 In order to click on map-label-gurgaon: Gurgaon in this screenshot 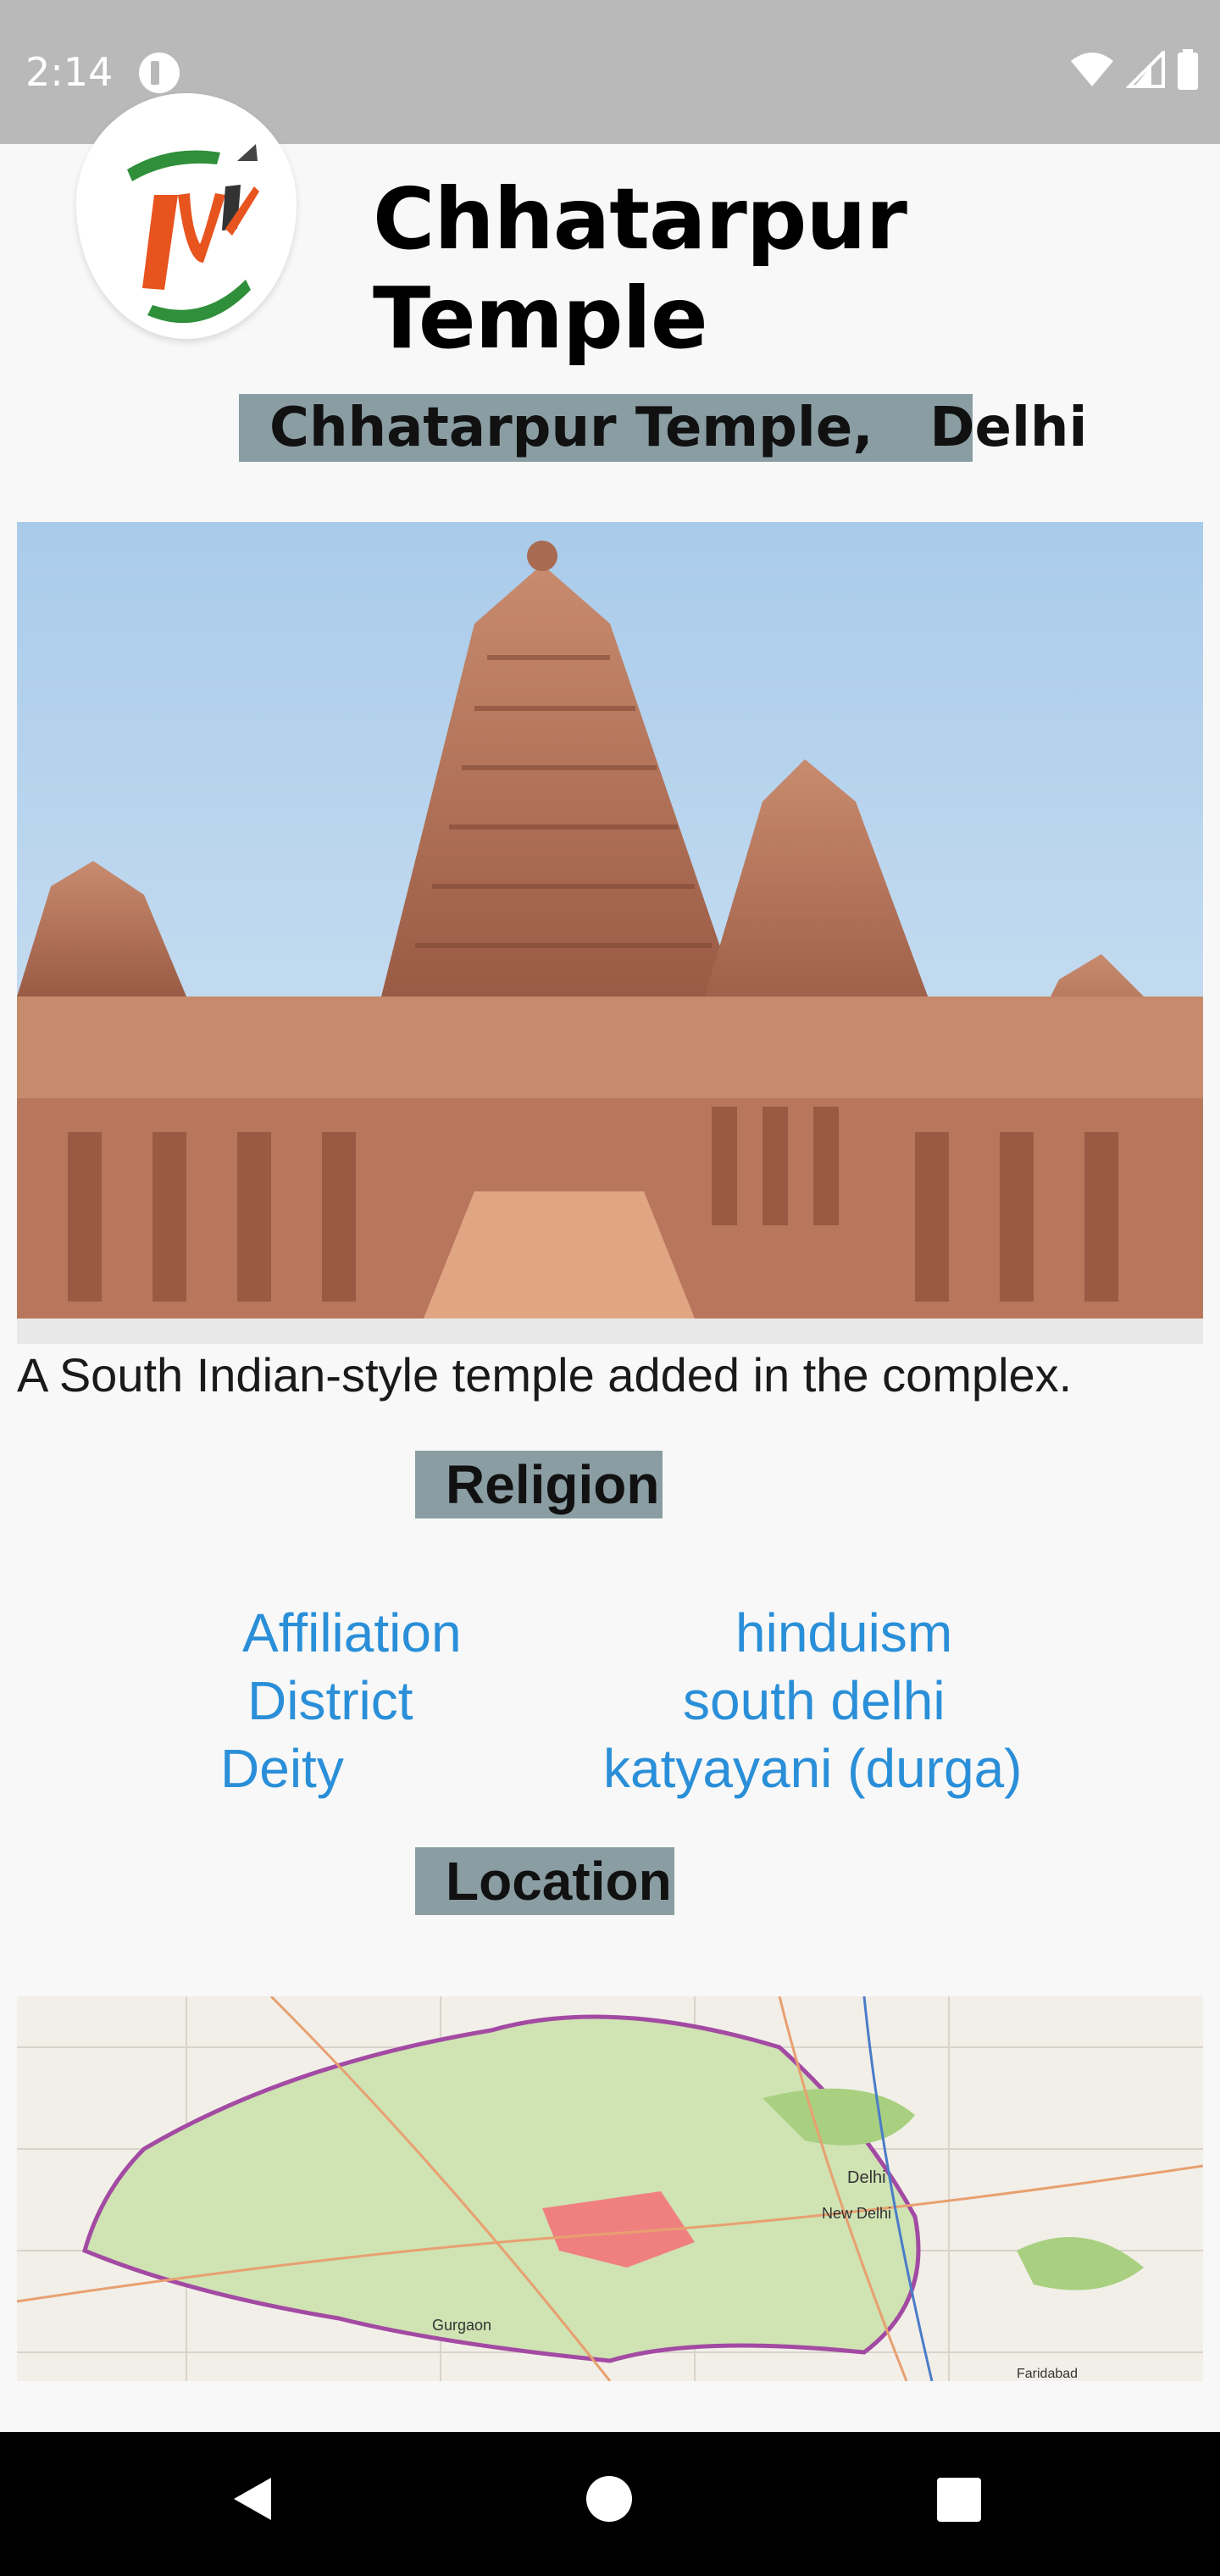, I will do `click(461, 2325)`.